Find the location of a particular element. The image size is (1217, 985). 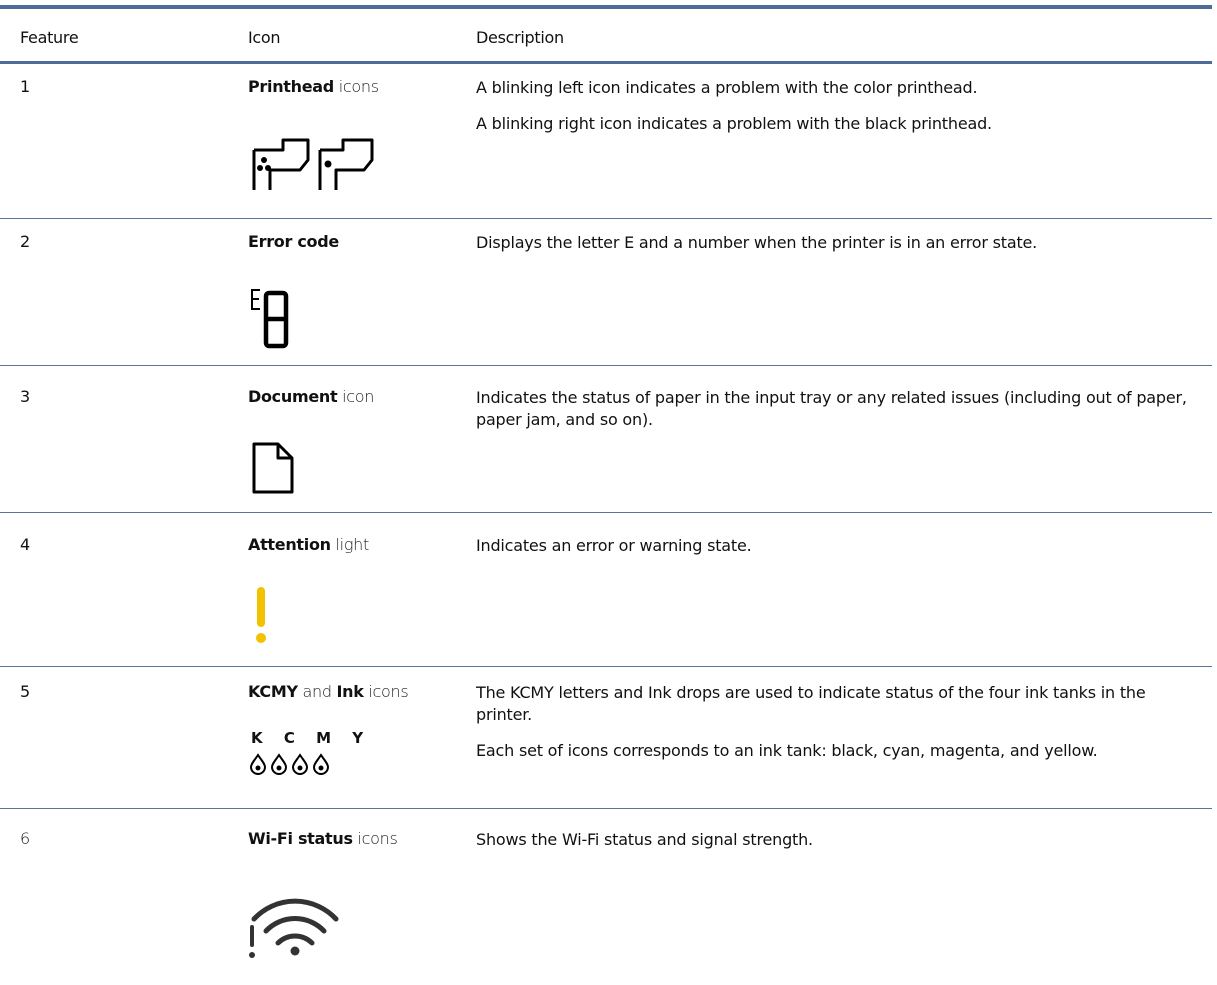

row-number: 4 is located at coordinates (25, 544).